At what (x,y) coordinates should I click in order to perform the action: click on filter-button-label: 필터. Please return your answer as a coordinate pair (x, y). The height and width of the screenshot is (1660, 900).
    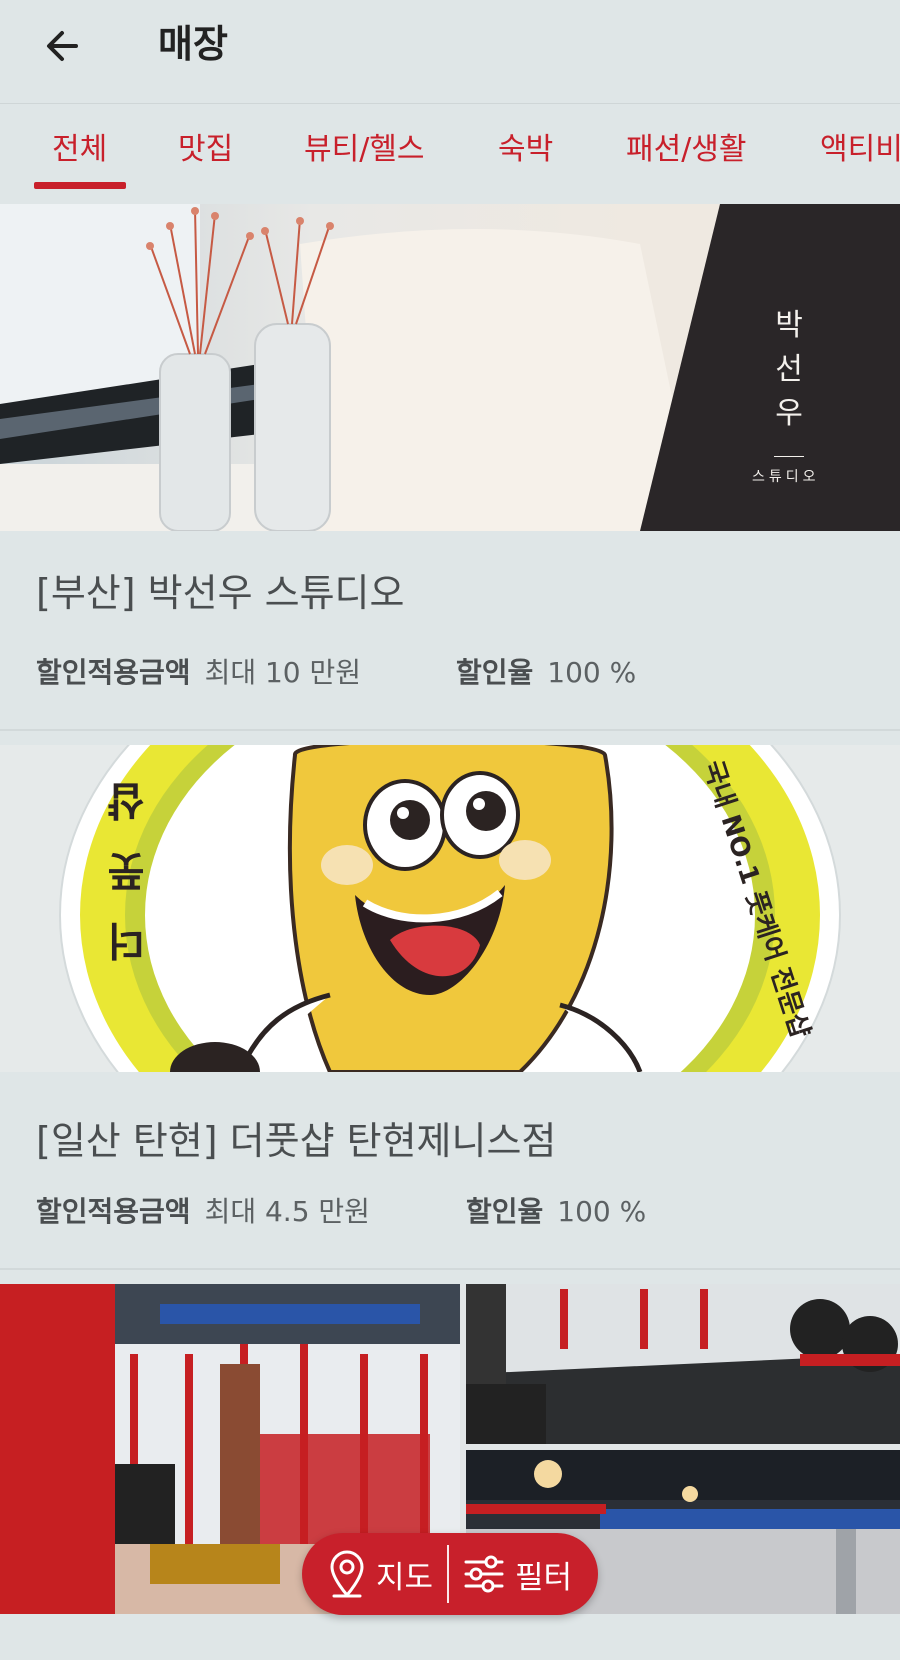
    Looking at the image, I should click on (544, 1577).